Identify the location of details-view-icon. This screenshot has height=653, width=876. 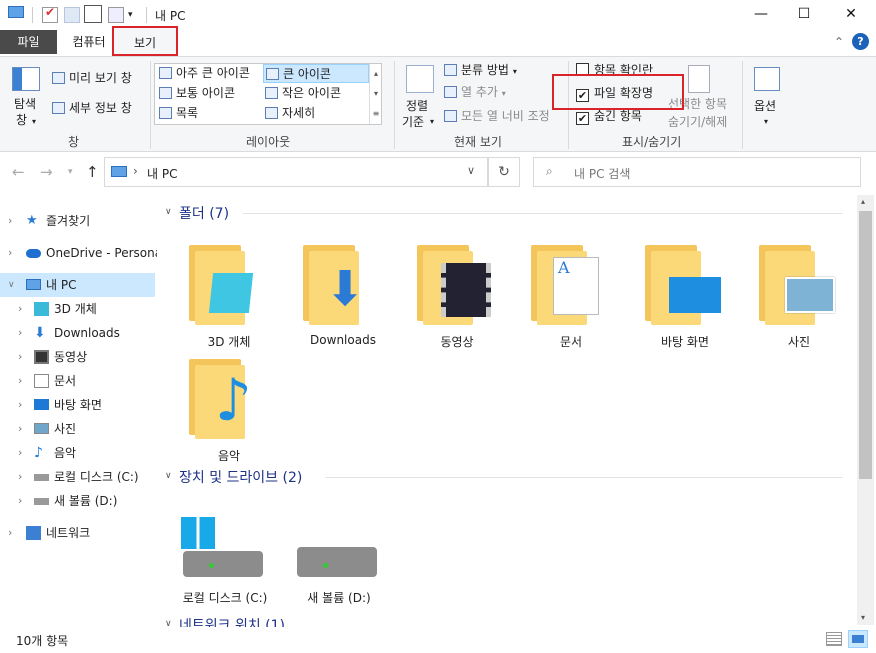
(834, 639).